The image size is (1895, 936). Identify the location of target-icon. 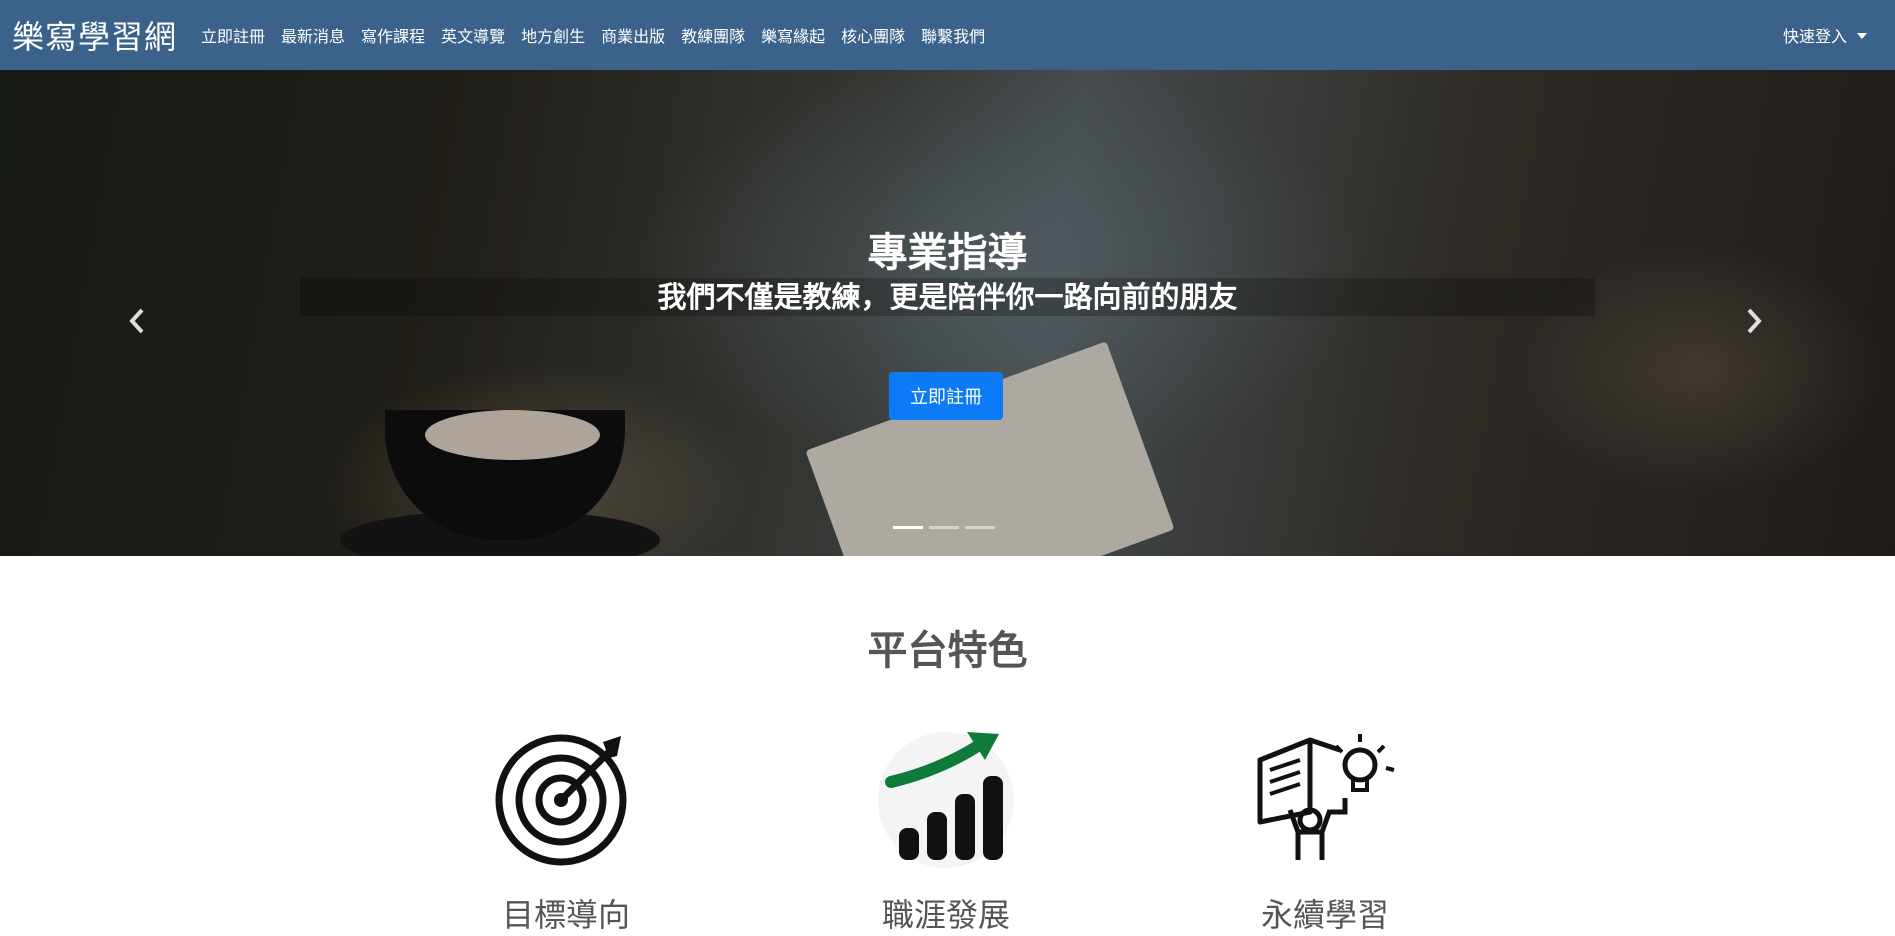
(561, 800).